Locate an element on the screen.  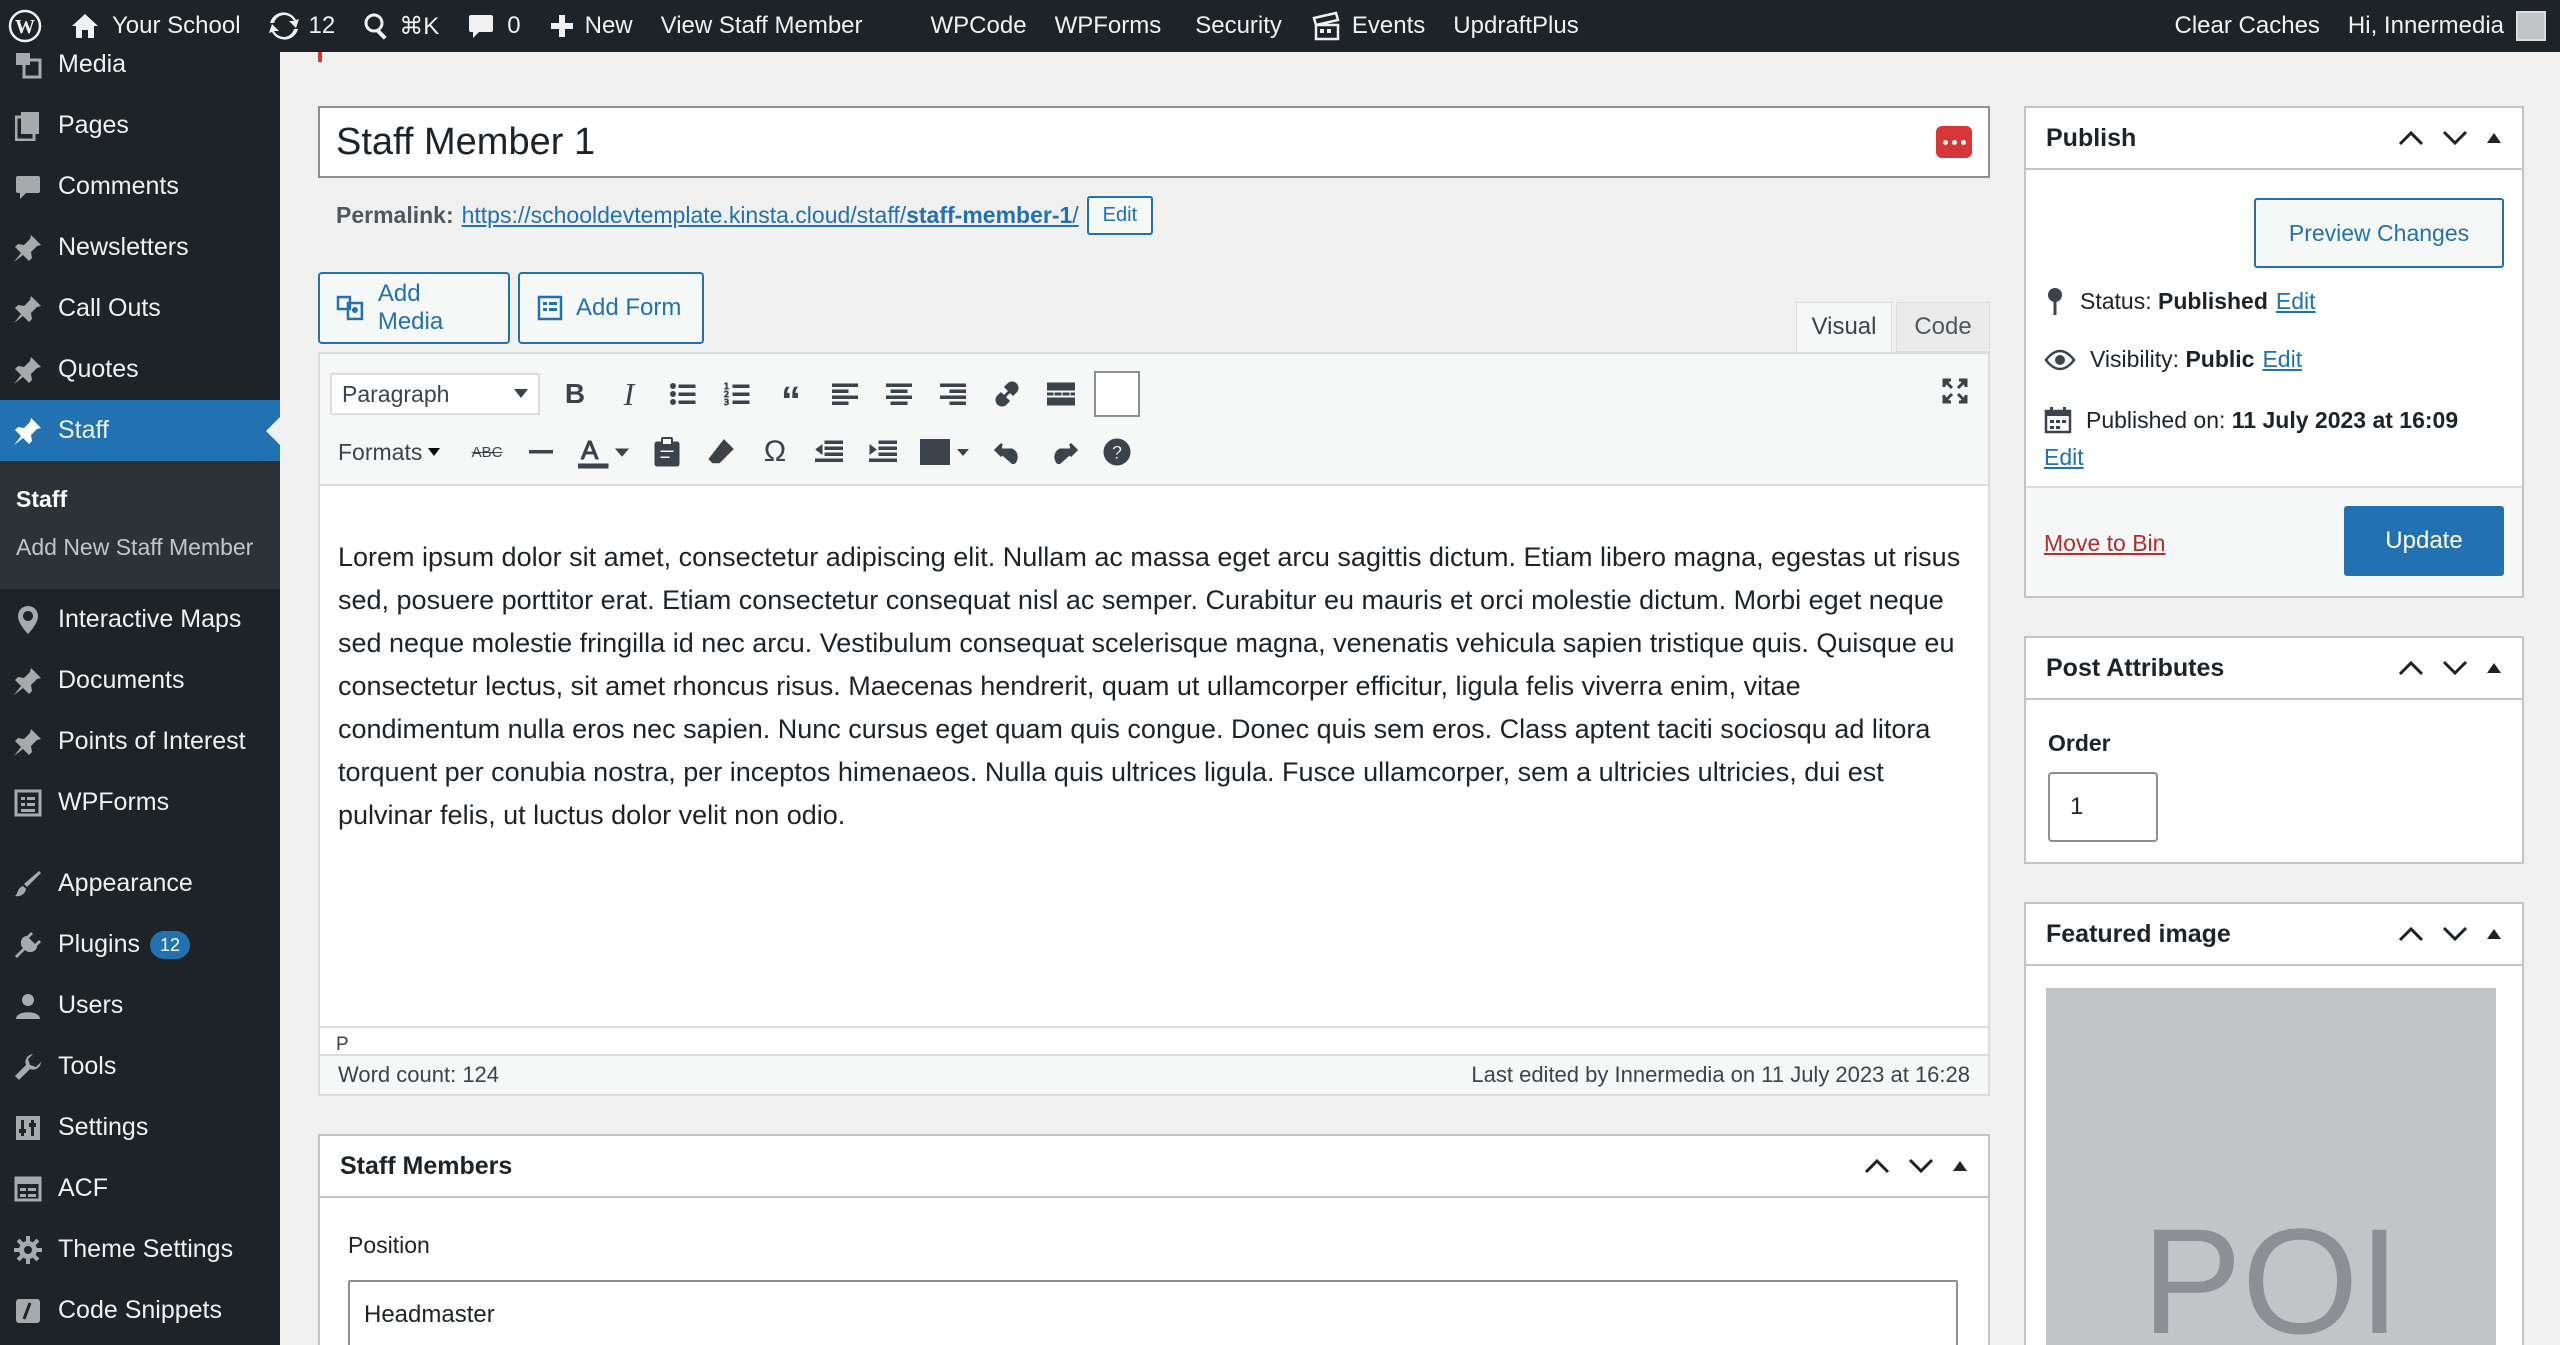
sidebar-item-label: Appearance is located at coordinates (125, 883).